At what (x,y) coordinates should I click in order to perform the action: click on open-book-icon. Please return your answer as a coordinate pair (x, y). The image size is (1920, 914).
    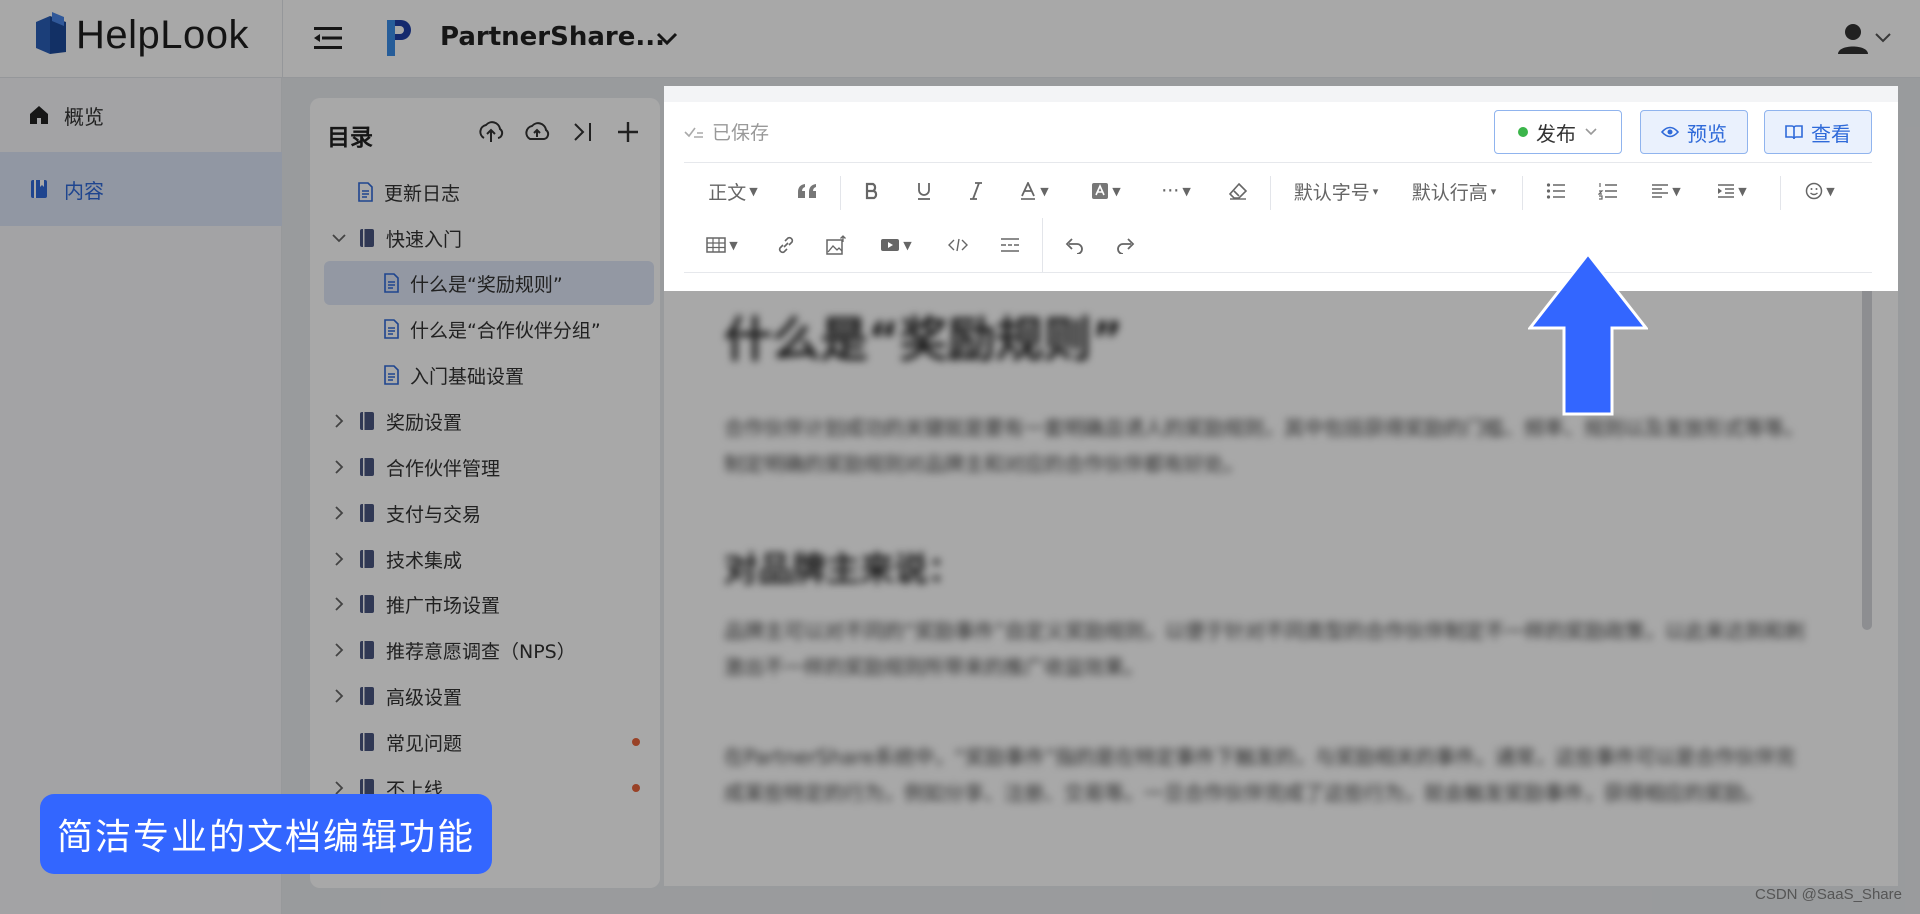
    Looking at the image, I should click on (1794, 132).